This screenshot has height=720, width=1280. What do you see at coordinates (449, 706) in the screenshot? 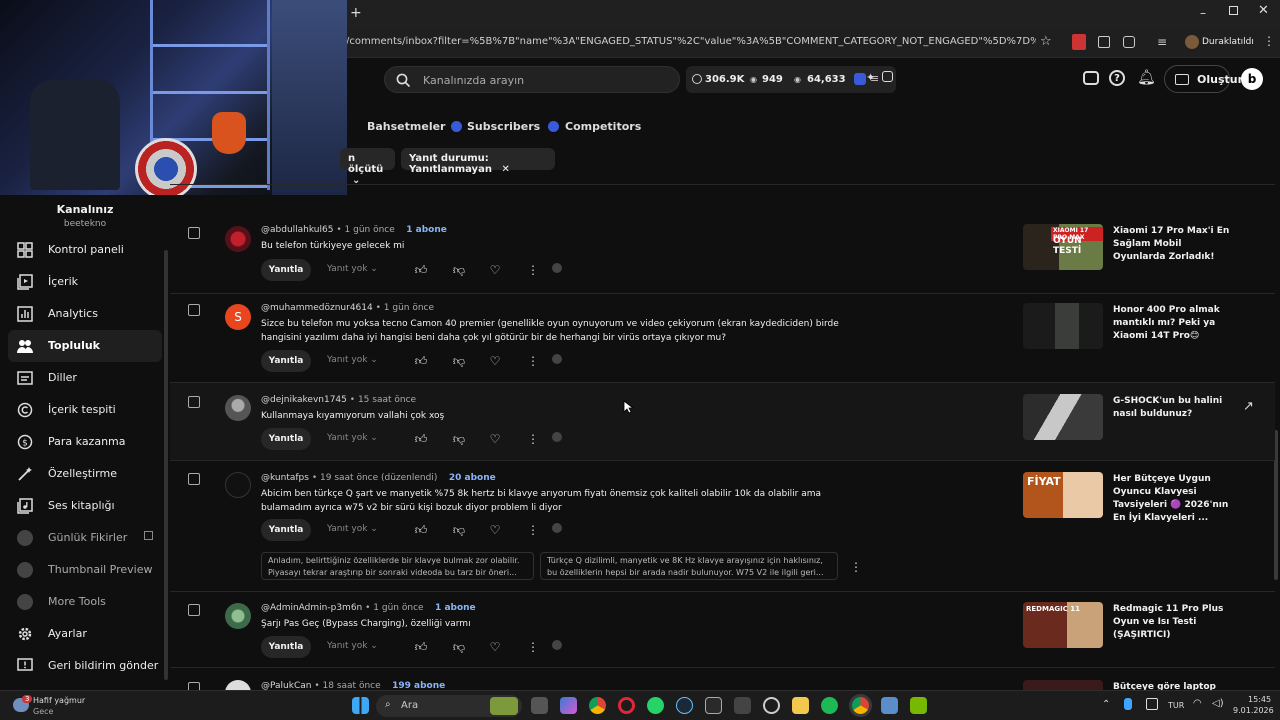
I see `taskbar-search: ⌕ Ara` at bounding box center [449, 706].